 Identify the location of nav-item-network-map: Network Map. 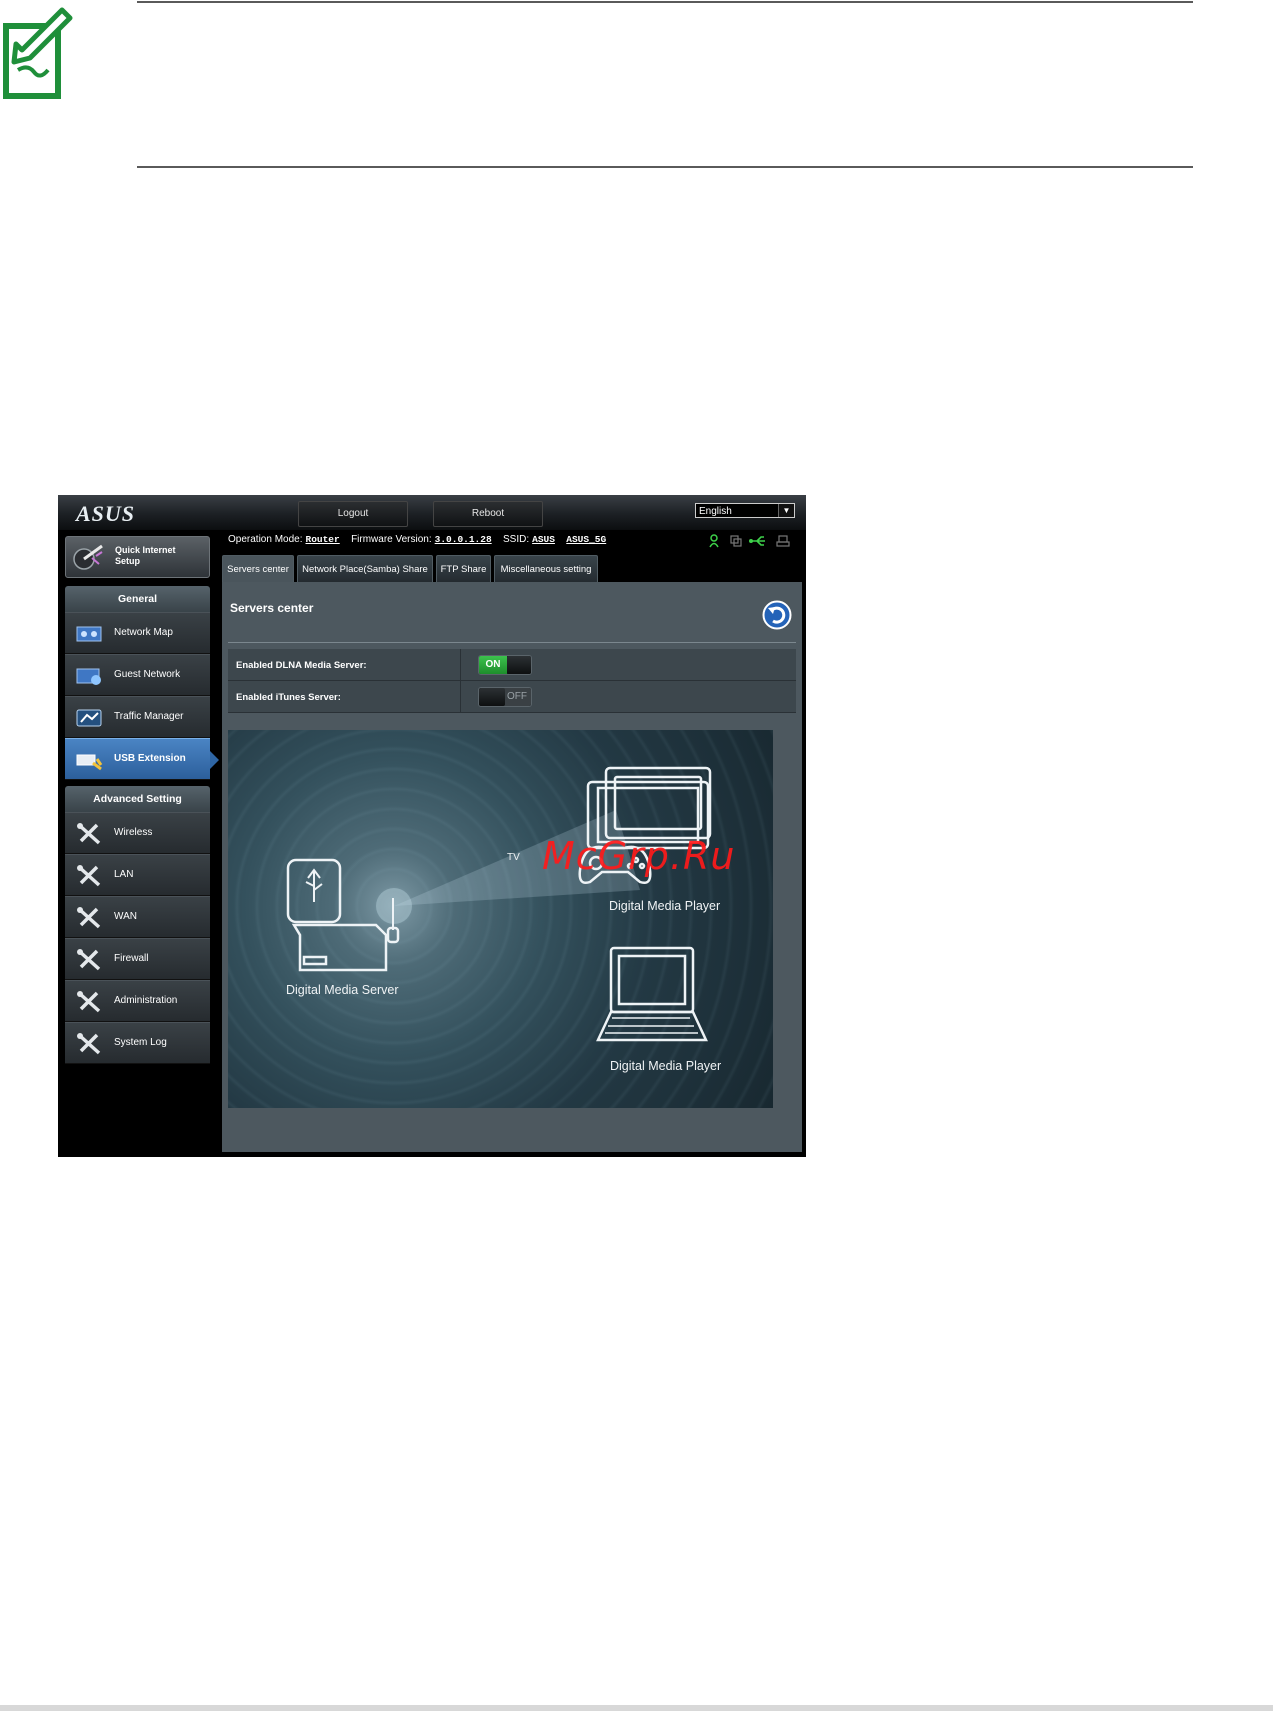
(137, 633).